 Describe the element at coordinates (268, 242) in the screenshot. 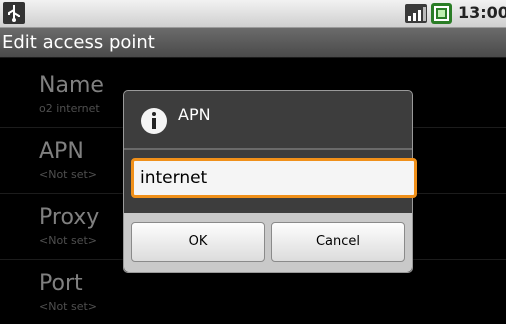

I see `dialog-buttons: OK Cancel` at that location.